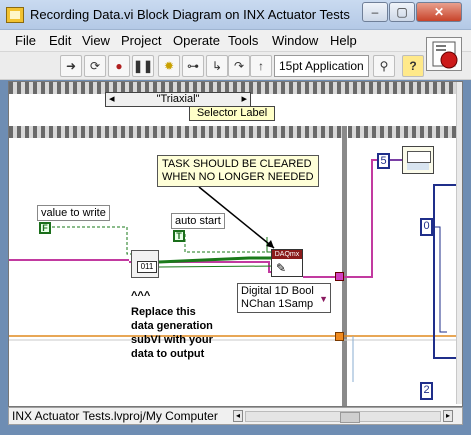  Describe the element at coordinates (339, 276) in the screenshot. I see `tunnel-pink` at that location.